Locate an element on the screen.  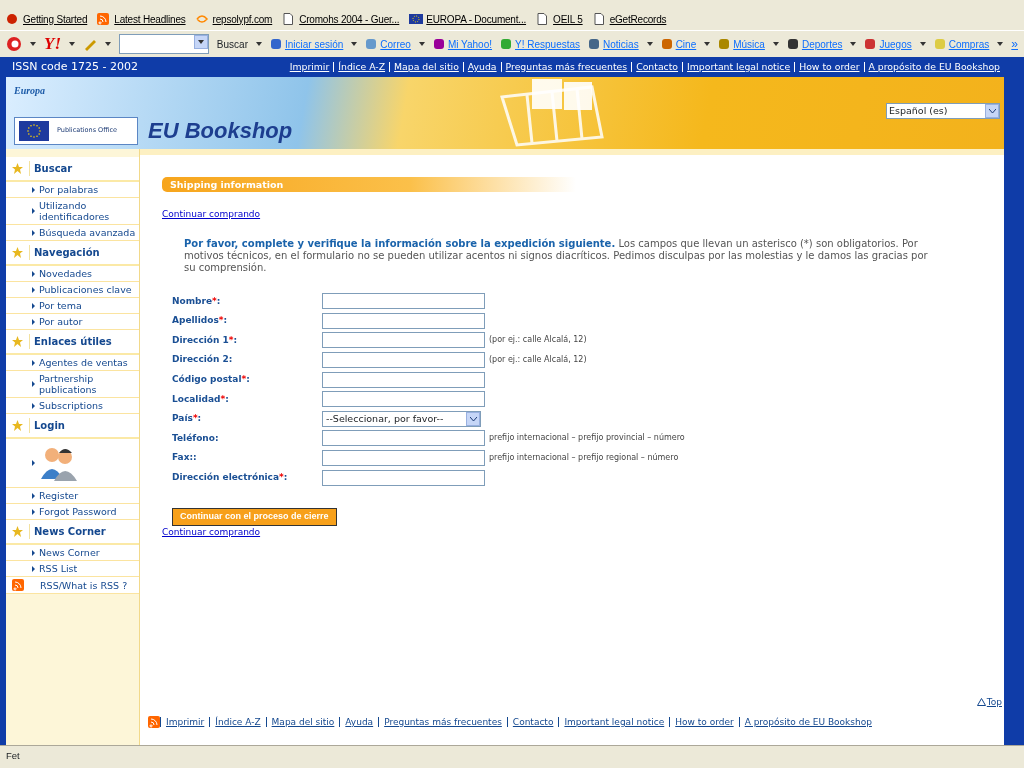
toolbar-item: Iniciar sesión is located at coordinates (306, 44).